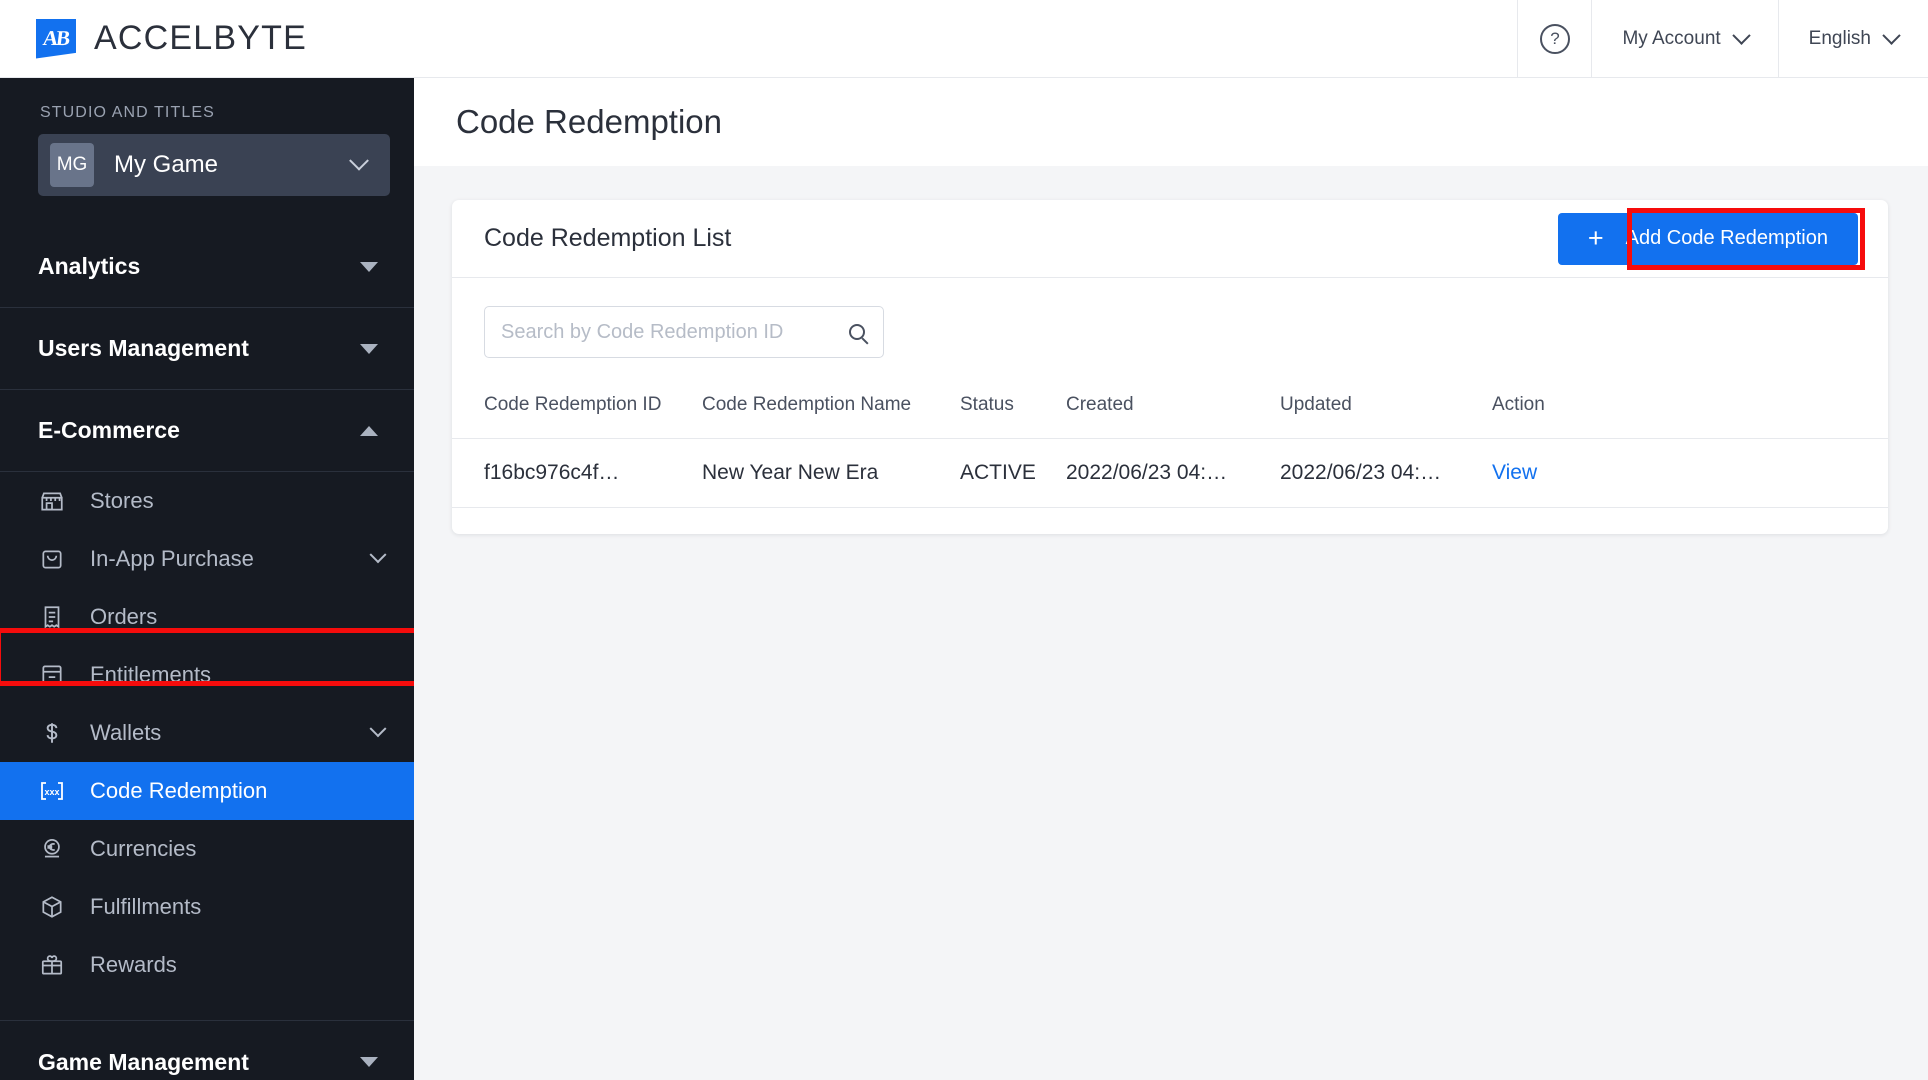 Image resolution: width=1928 pixels, height=1080 pixels. What do you see at coordinates (1173, 413) in the screenshot?
I see `column-header-created: Created` at bounding box center [1173, 413].